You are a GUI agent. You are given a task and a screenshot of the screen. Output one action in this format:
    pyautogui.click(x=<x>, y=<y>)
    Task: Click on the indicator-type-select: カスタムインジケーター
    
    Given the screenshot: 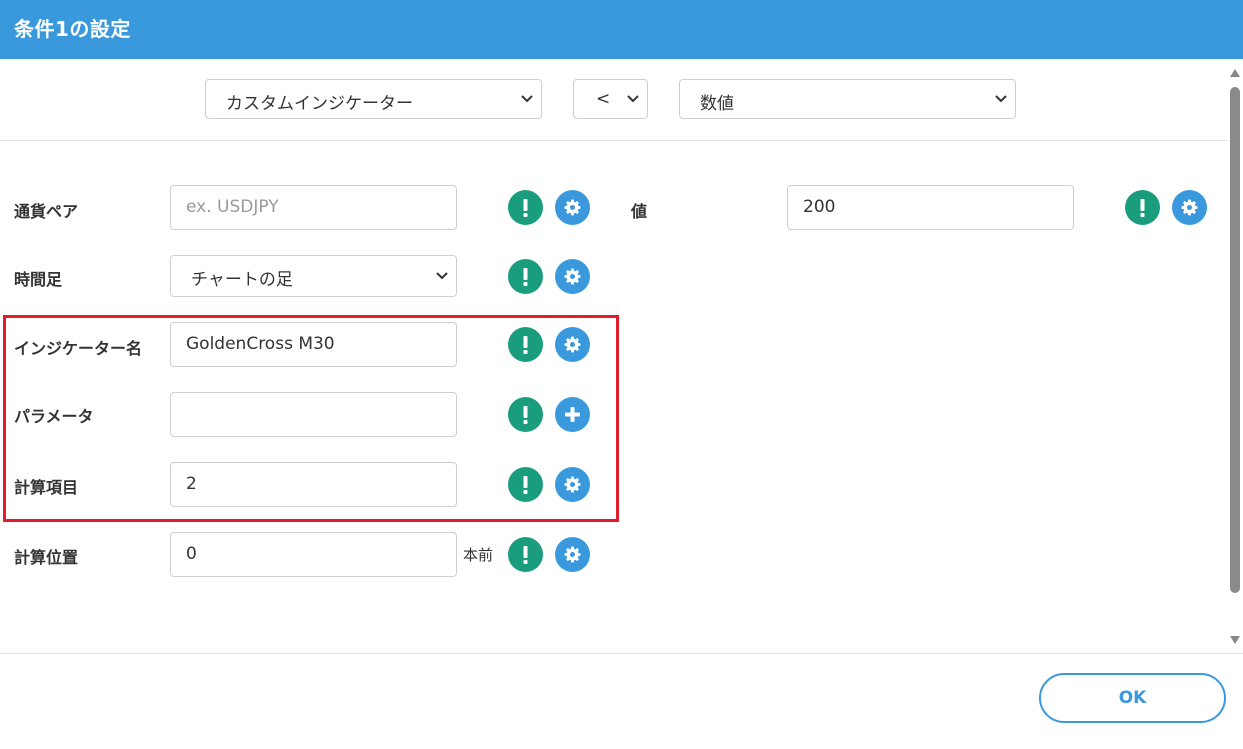 What is the action you would take?
    pyautogui.click(x=373, y=99)
    